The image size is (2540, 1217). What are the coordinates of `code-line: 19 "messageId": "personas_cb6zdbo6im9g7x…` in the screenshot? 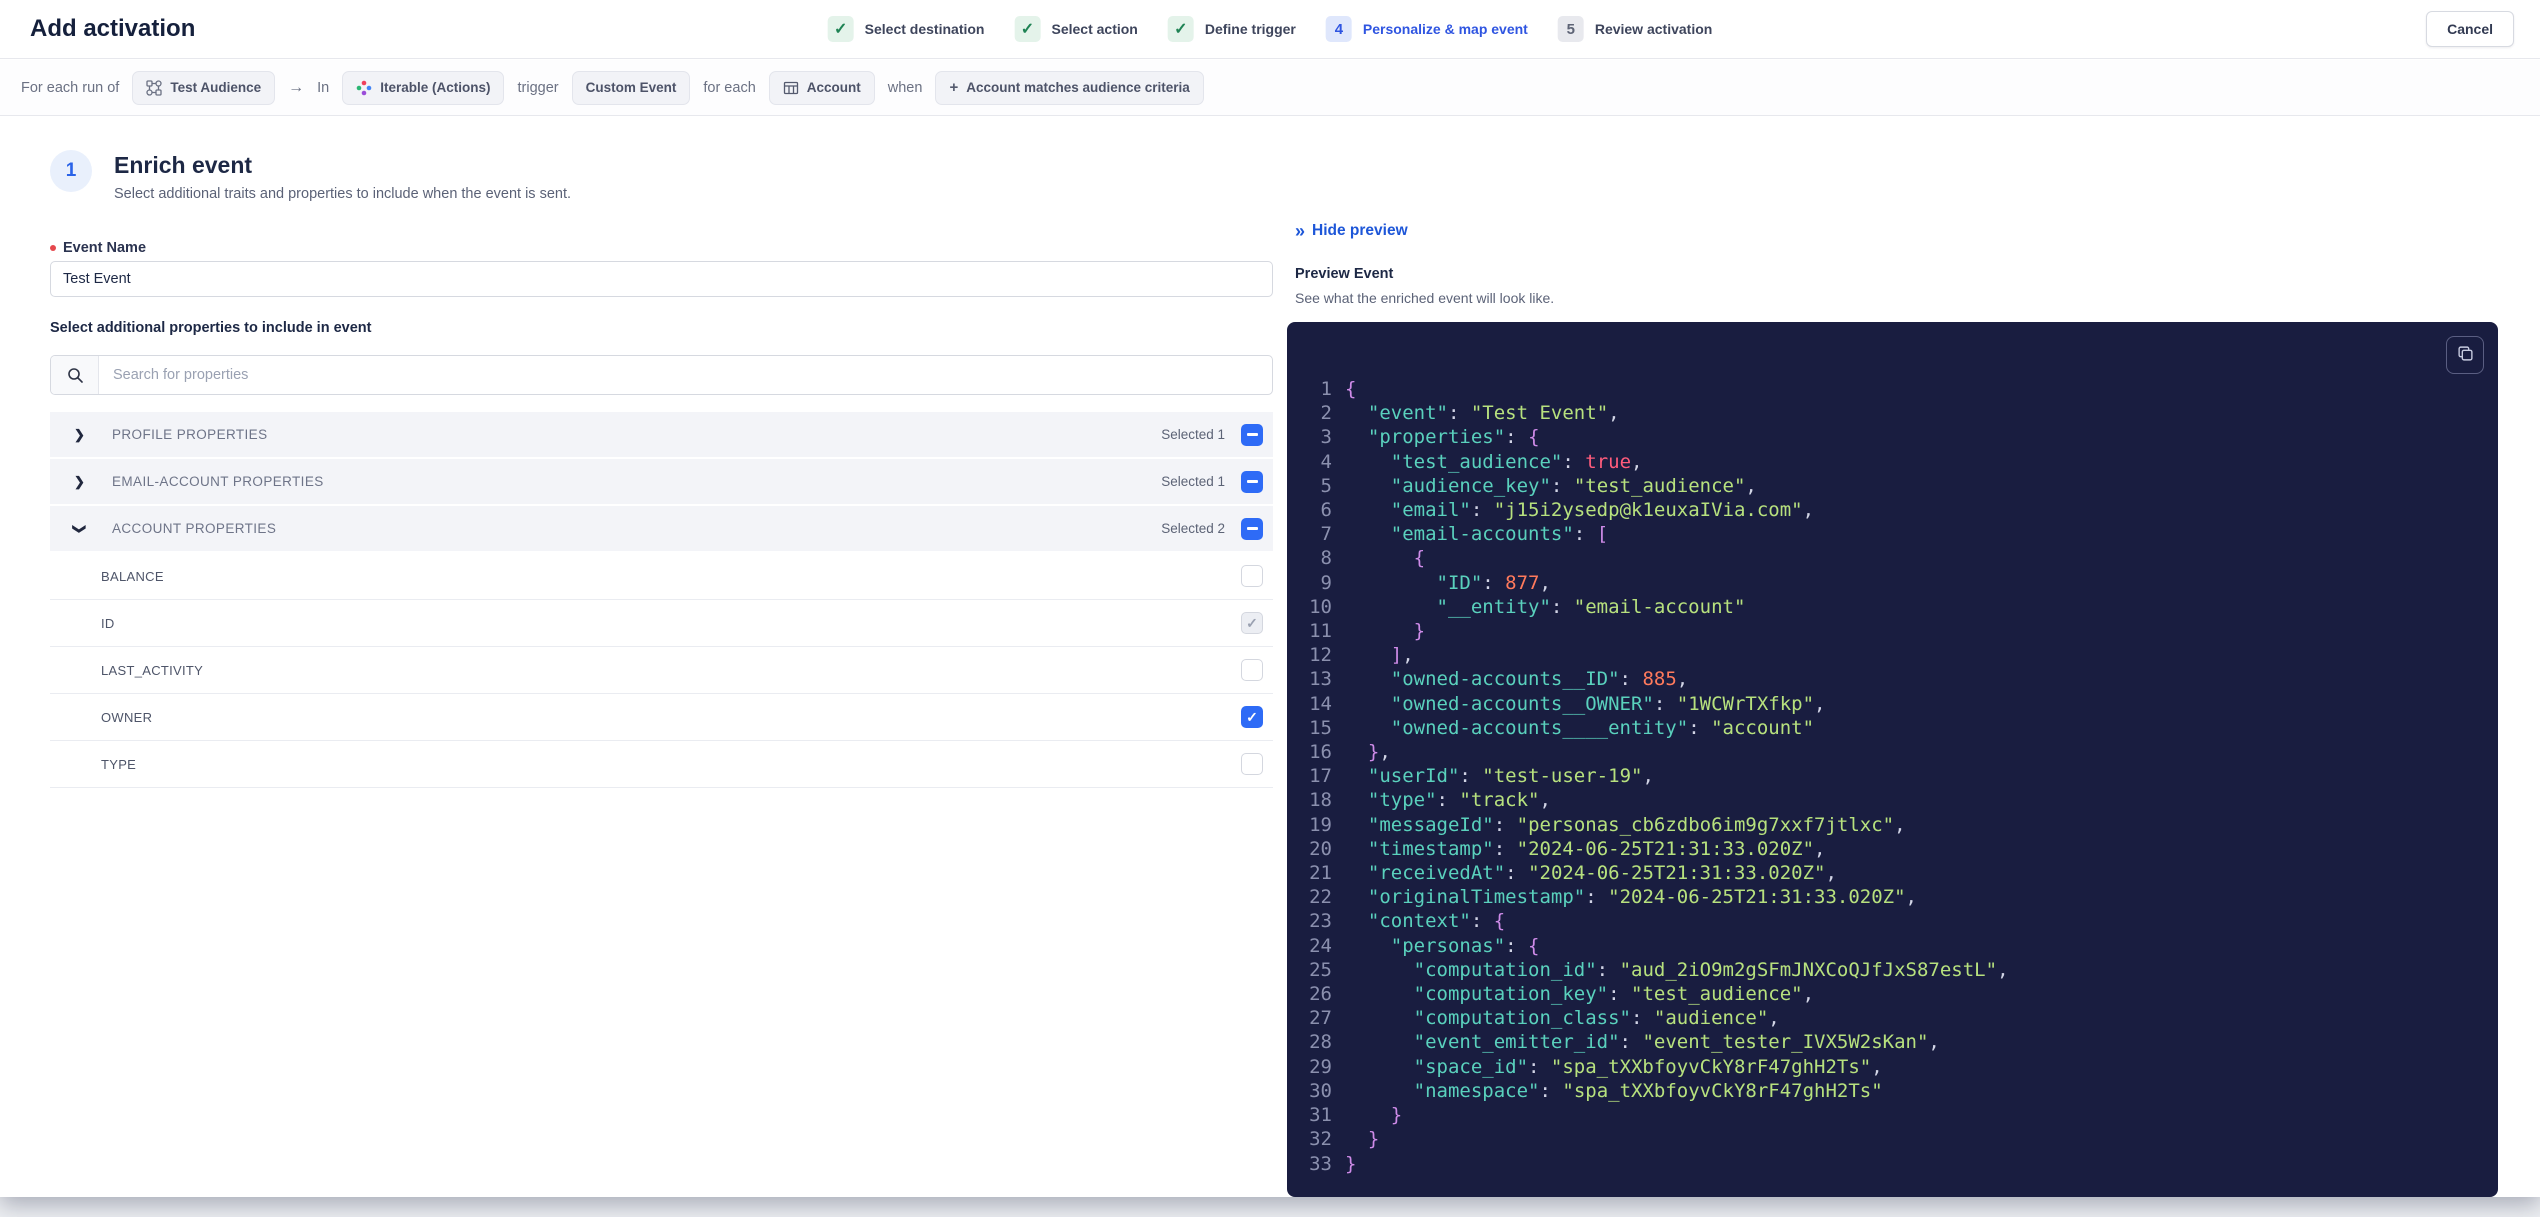 It's located at (1892, 825).